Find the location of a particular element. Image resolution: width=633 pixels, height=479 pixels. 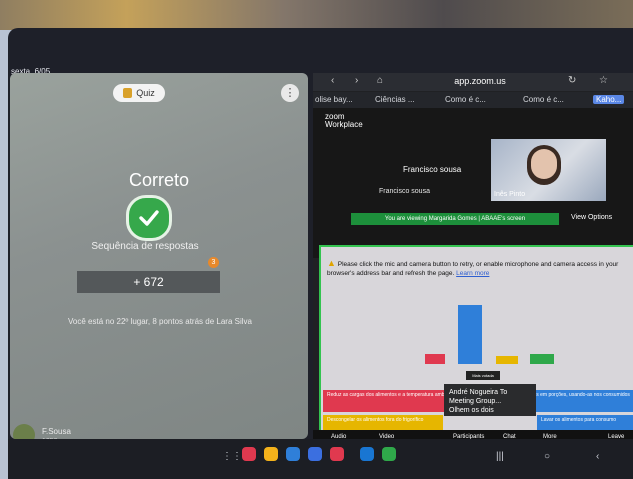

home-icon: ⌂ is located at coordinates (380, 80).